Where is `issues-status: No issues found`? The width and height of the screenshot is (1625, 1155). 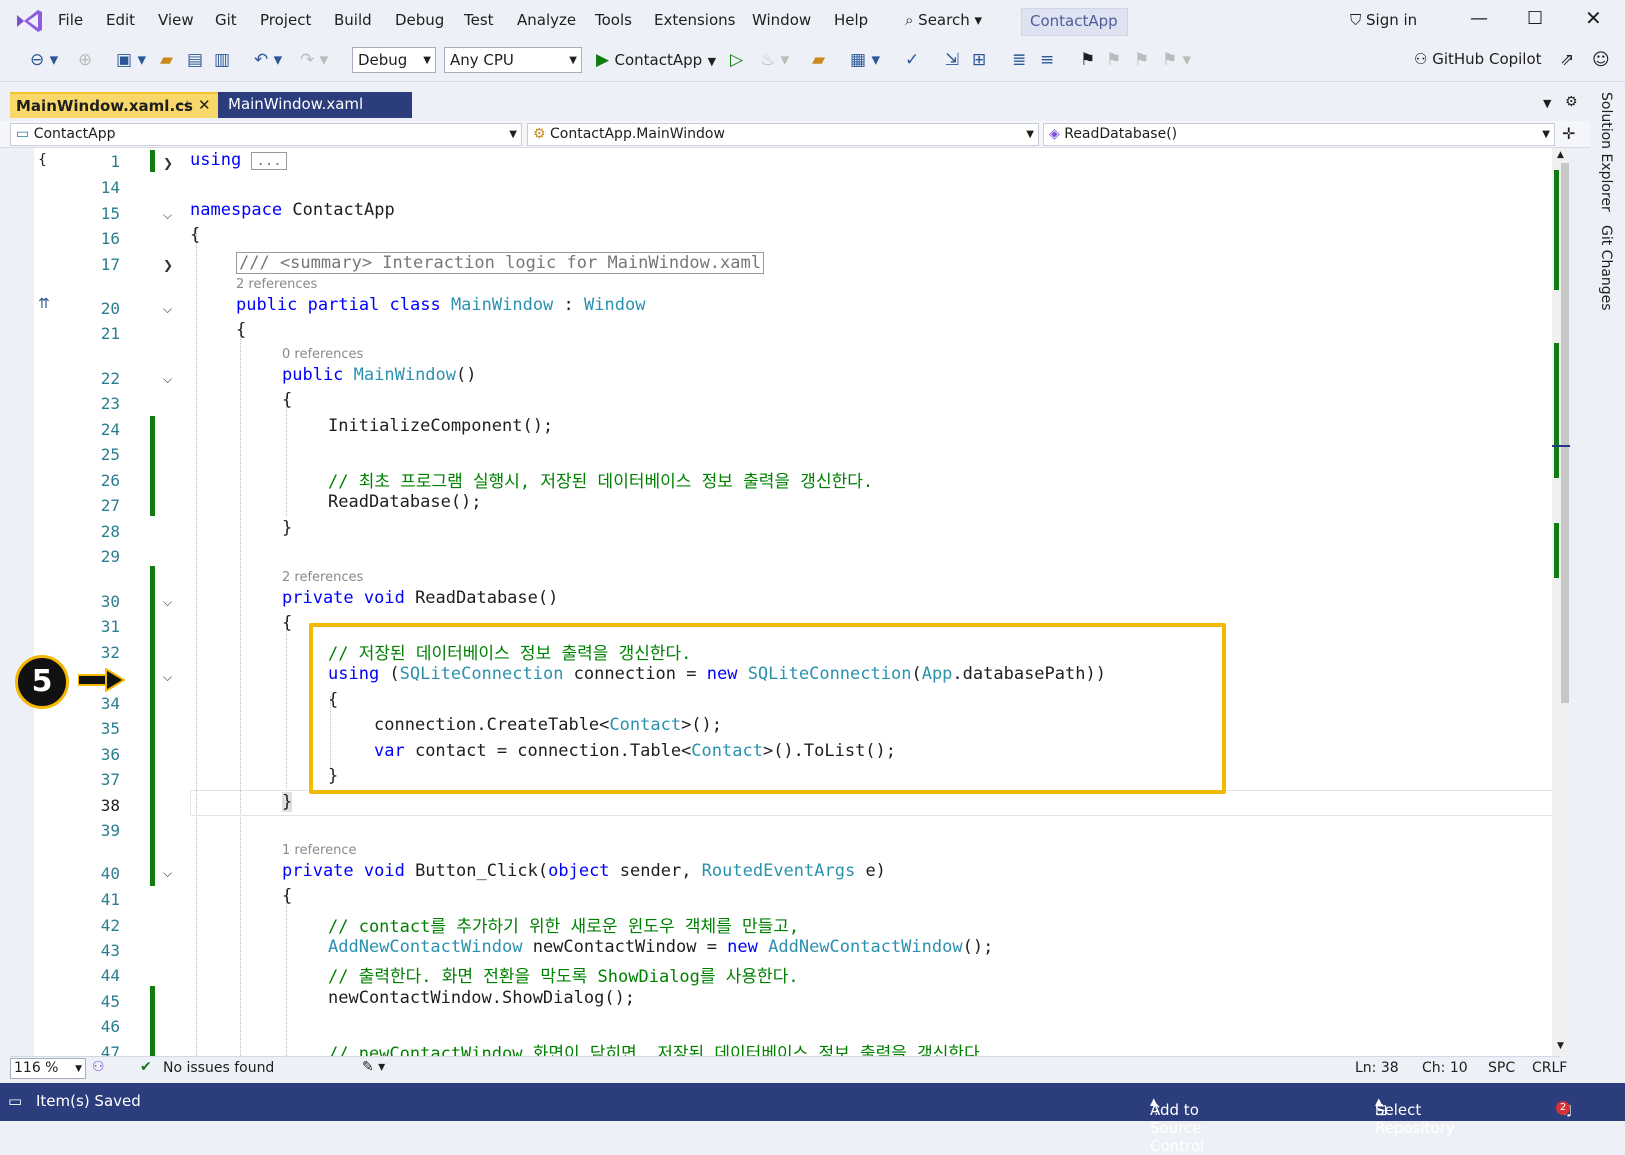
issues-status: No issues found is located at coordinates (218, 1068).